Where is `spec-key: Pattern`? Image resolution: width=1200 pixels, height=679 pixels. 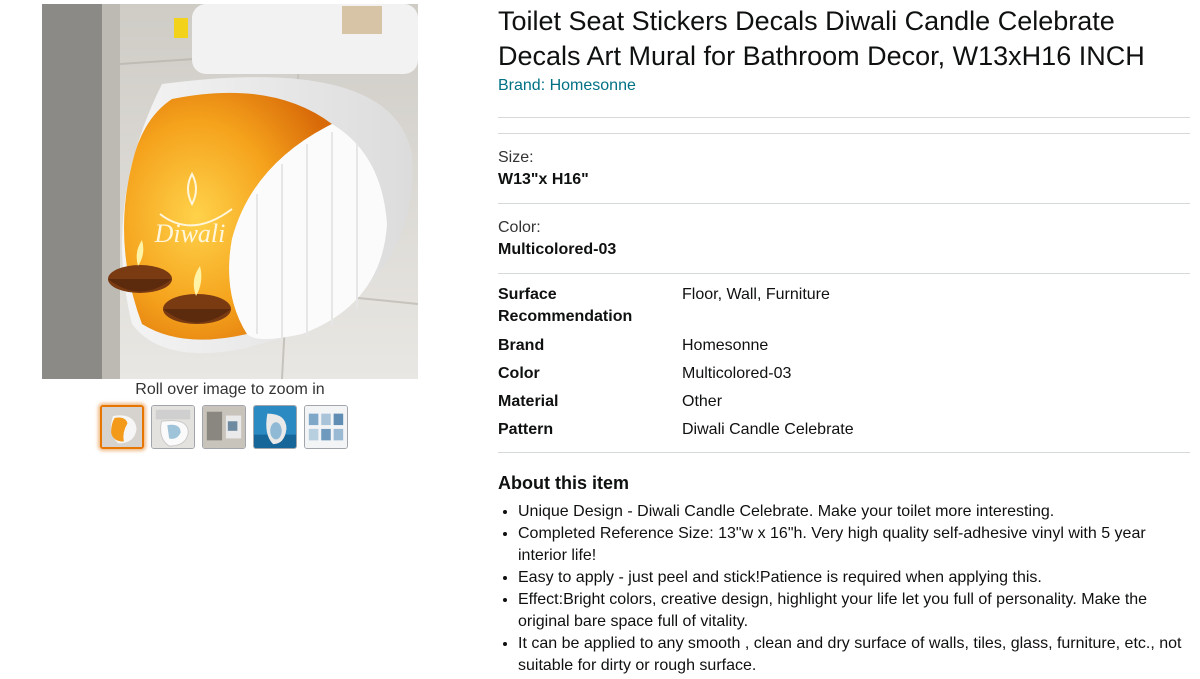 spec-key: Pattern is located at coordinates (526, 429).